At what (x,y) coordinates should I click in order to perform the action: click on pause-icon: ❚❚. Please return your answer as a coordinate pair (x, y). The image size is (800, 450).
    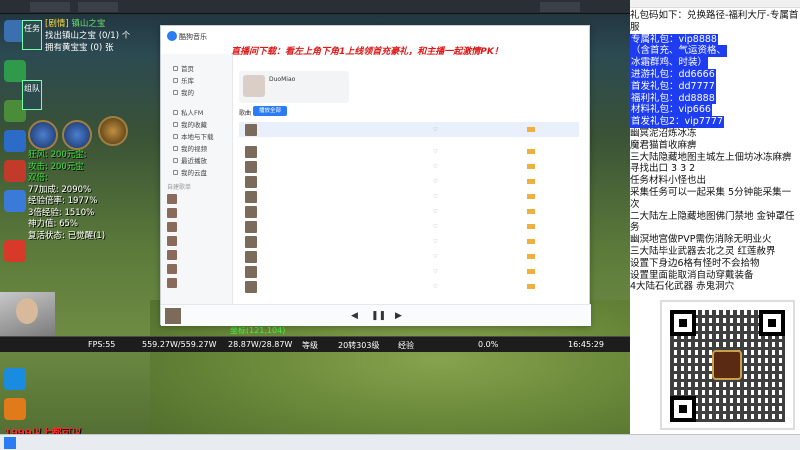
    Looking at the image, I should click on (378, 316).